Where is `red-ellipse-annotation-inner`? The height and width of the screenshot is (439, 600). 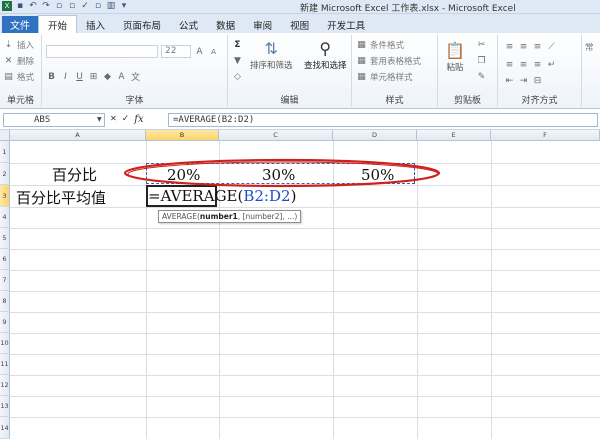 red-ellipse-annotation-inner is located at coordinates (283, 174).